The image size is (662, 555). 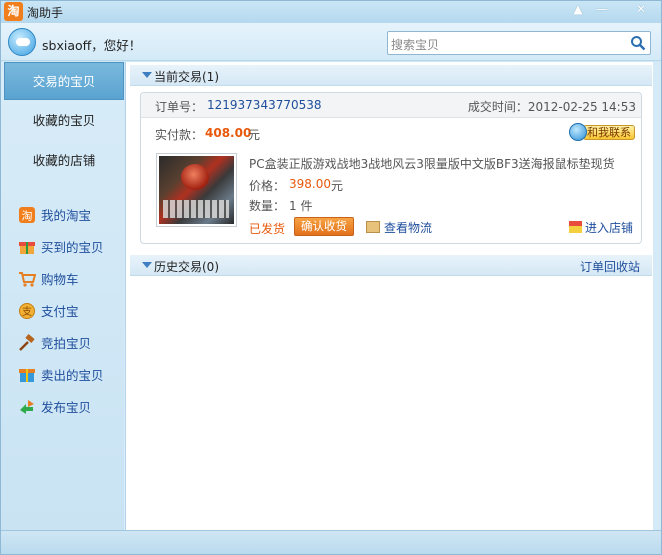 I want to click on price-label: 价格：, so click(x=267, y=186).